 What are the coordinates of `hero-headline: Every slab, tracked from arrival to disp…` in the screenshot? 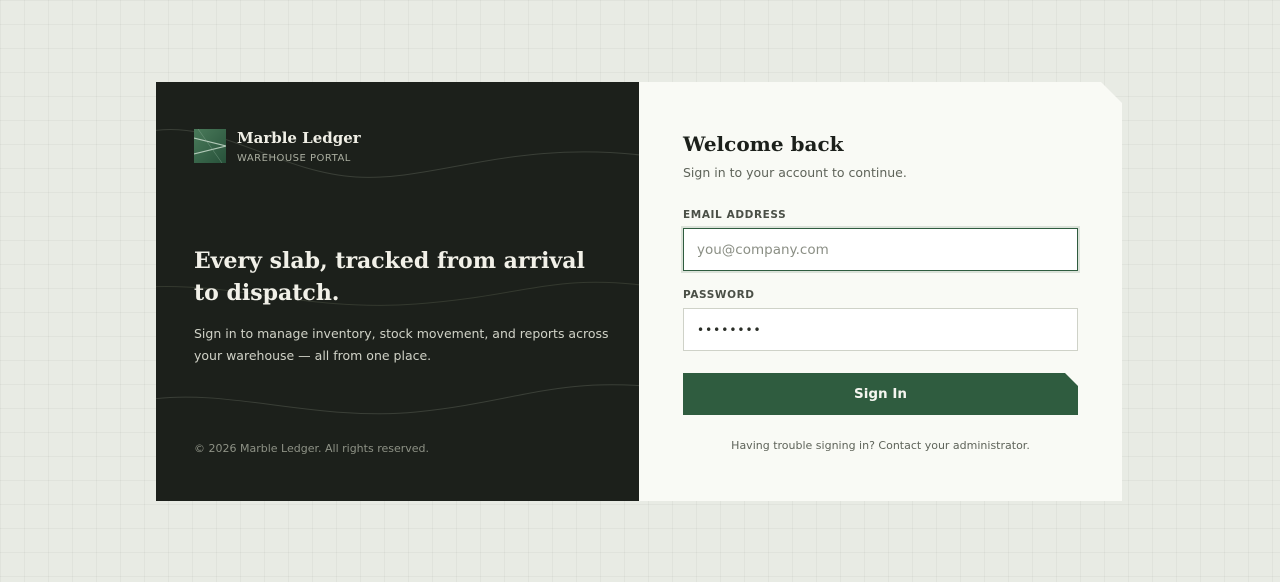 It's located at (389, 277).